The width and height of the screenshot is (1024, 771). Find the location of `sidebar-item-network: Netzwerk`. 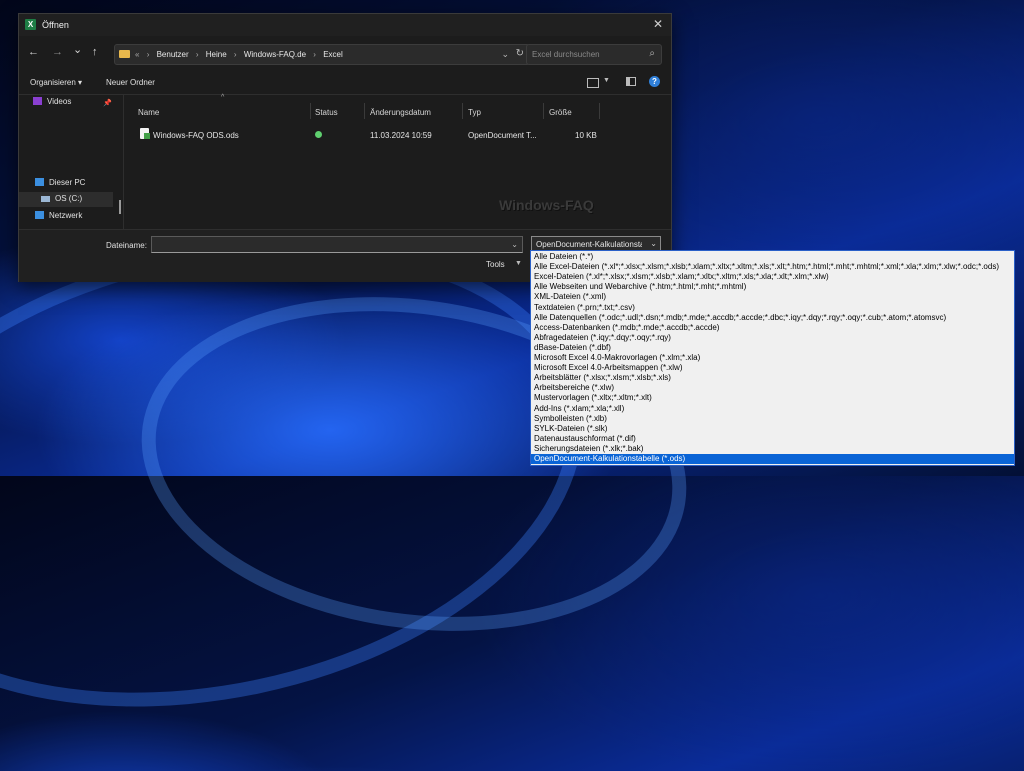

sidebar-item-network: Netzwerk is located at coordinates (58, 218).